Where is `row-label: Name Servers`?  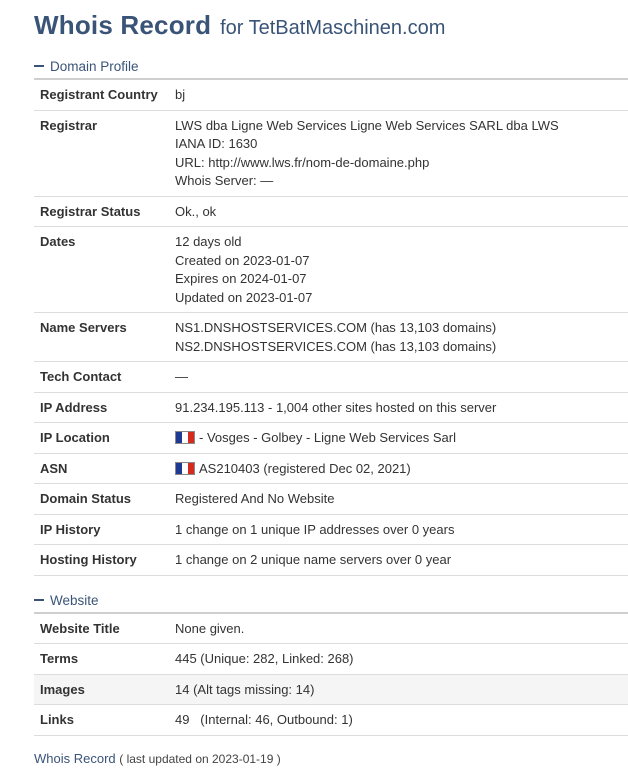 row-label: Name Servers is located at coordinates (101, 337).